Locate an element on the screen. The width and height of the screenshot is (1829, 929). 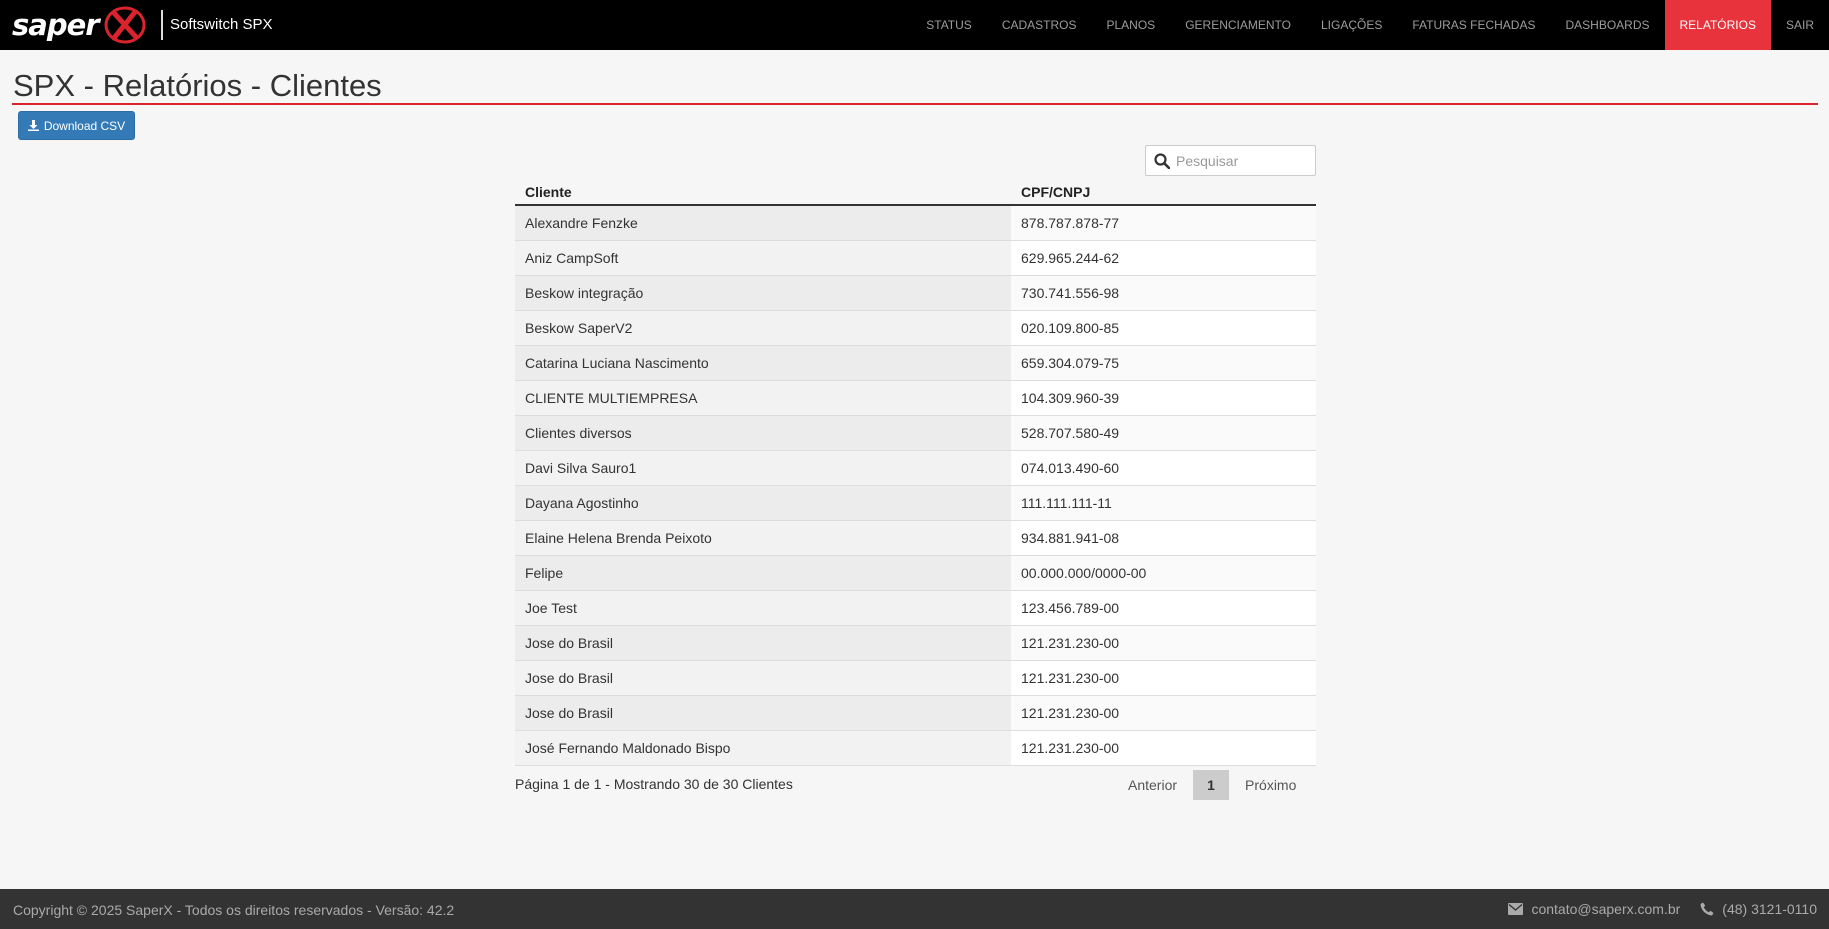
column-header-cpf-cnpj: CPF/CNPJ is located at coordinates (1163, 192).